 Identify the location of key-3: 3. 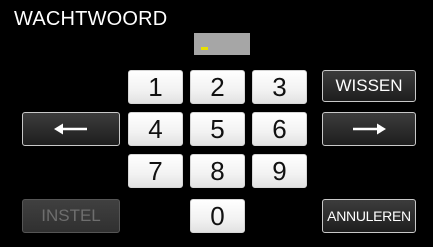
(279, 87).